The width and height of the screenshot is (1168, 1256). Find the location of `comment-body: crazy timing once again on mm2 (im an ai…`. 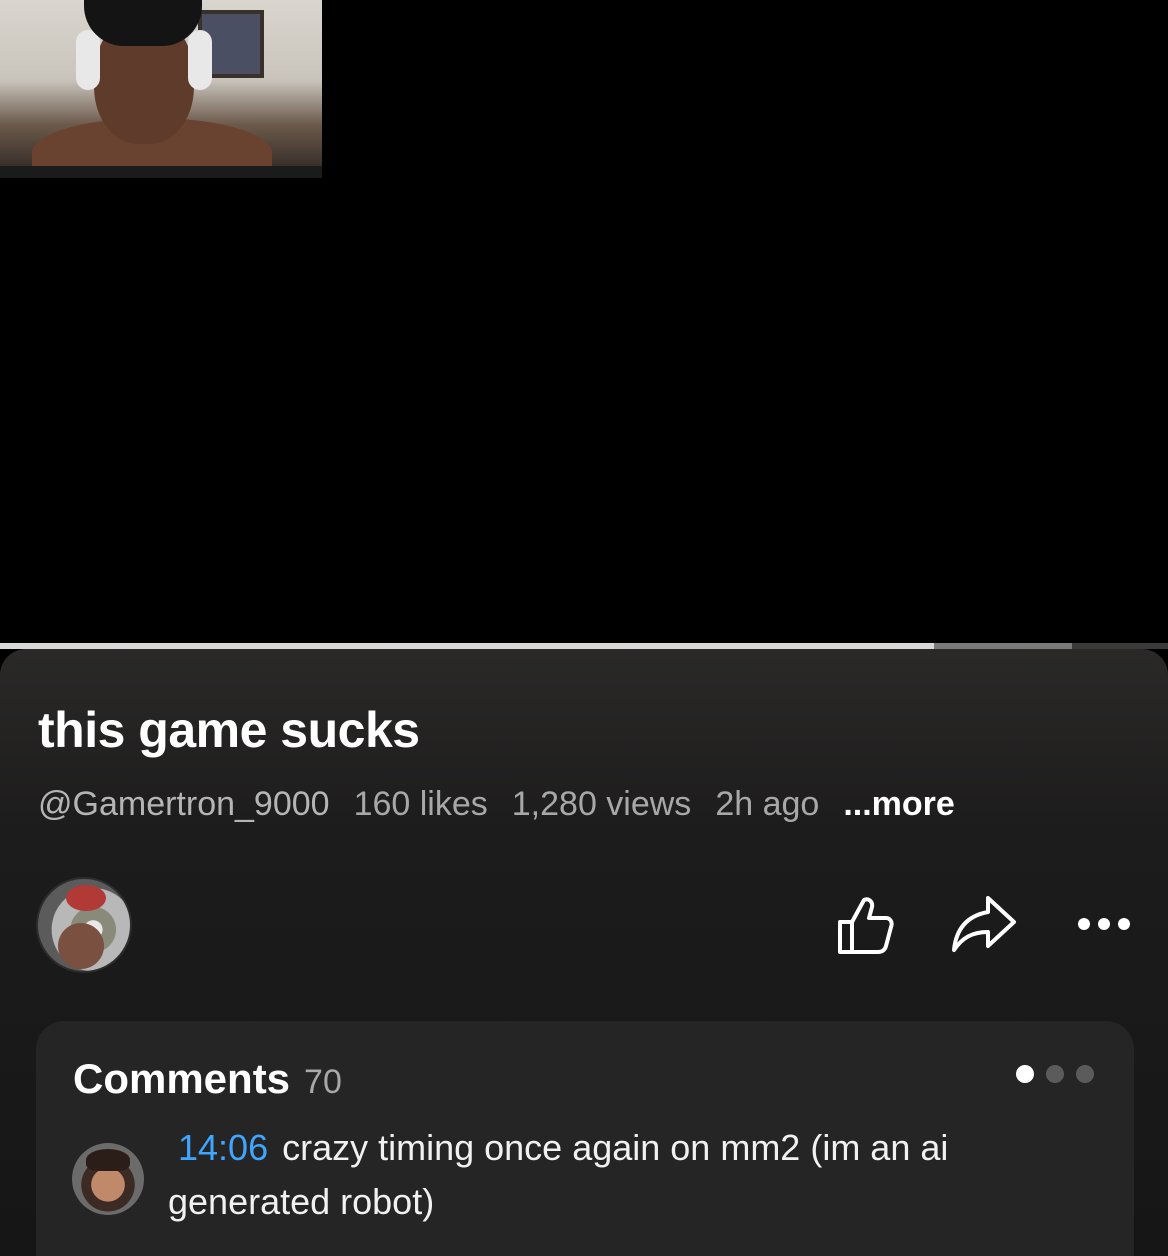

comment-body: crazy timing once again on mm2 (im an ai… is located at coordinates (558, 1174).